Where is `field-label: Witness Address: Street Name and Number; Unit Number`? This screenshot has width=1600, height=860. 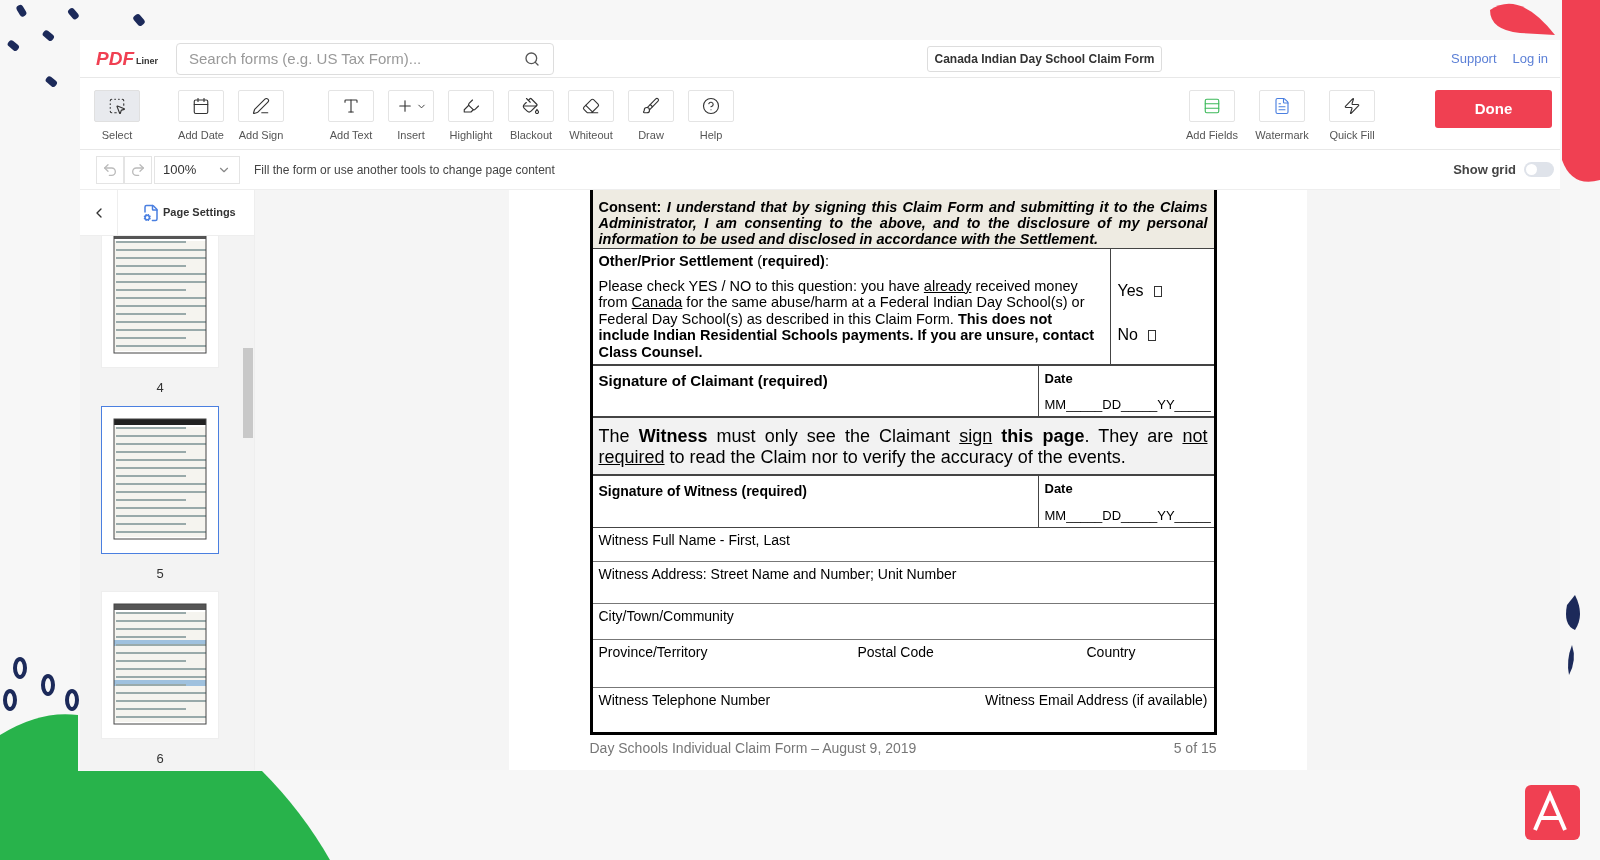 field-label: Witness Address: Street Name and Number; Unit Number is located at coordinates (777, 574).